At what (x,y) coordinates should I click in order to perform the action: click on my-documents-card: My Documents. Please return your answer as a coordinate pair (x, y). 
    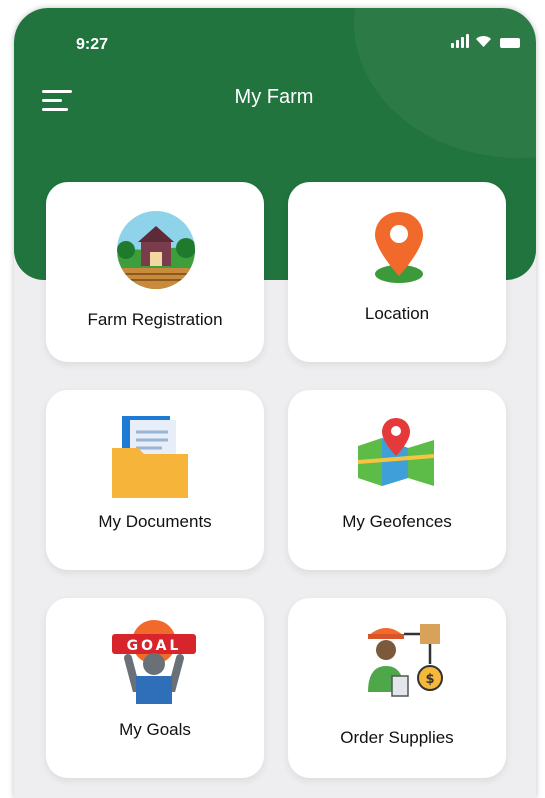
    Looking at the image, I should click on (155, 480).